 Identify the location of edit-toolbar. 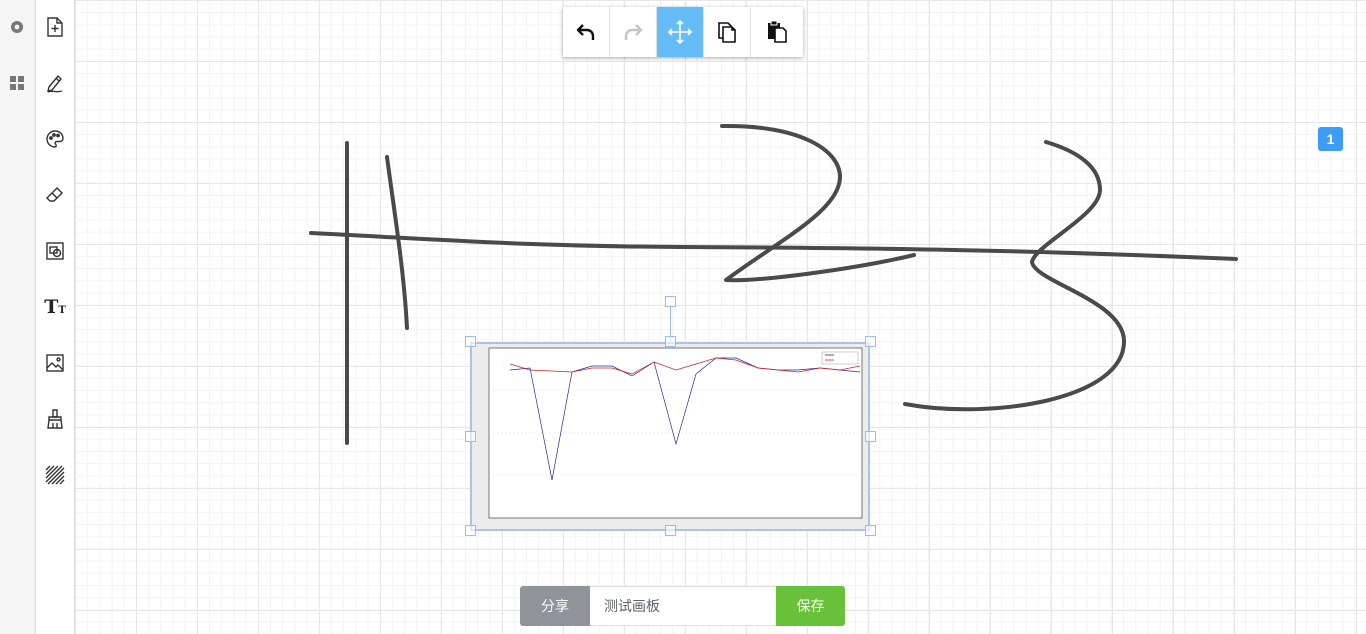
(683, 32).